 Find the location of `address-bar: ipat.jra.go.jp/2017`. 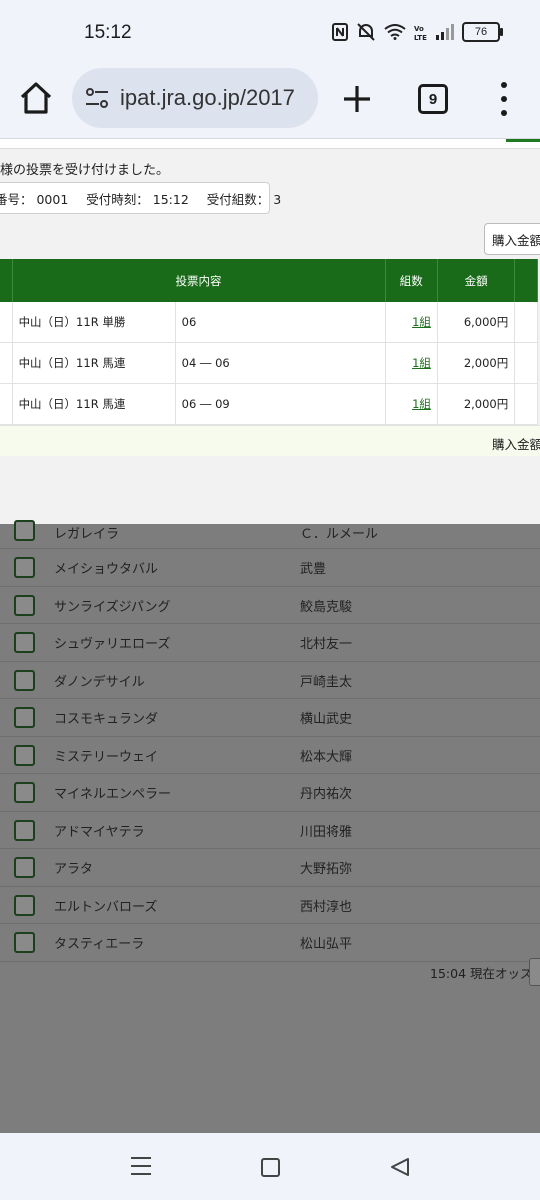

address-bar: ipat.jra.go.jp/2017 is located at coordinates (195, 98).